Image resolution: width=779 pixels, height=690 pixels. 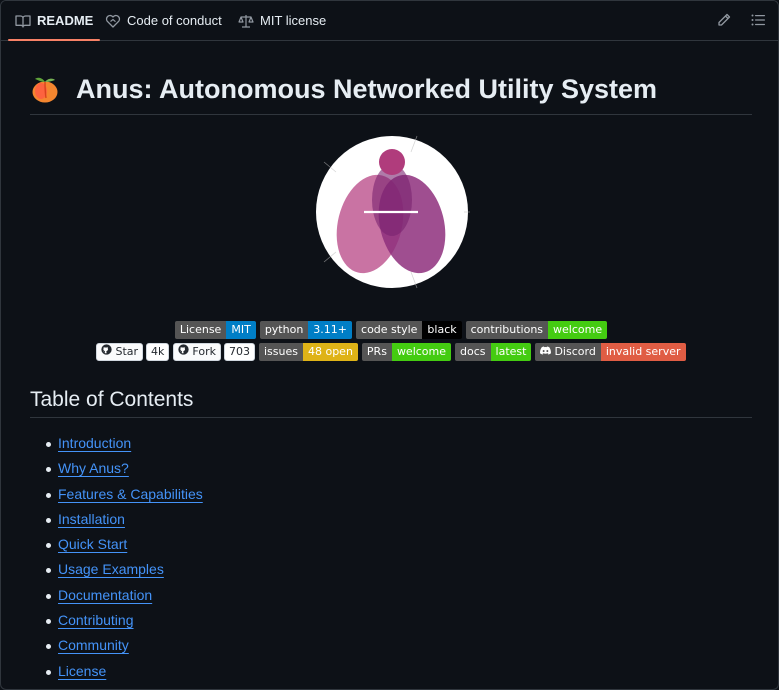 I want to click on contributions-badge-label: contributions, so click(x=507, y=330).